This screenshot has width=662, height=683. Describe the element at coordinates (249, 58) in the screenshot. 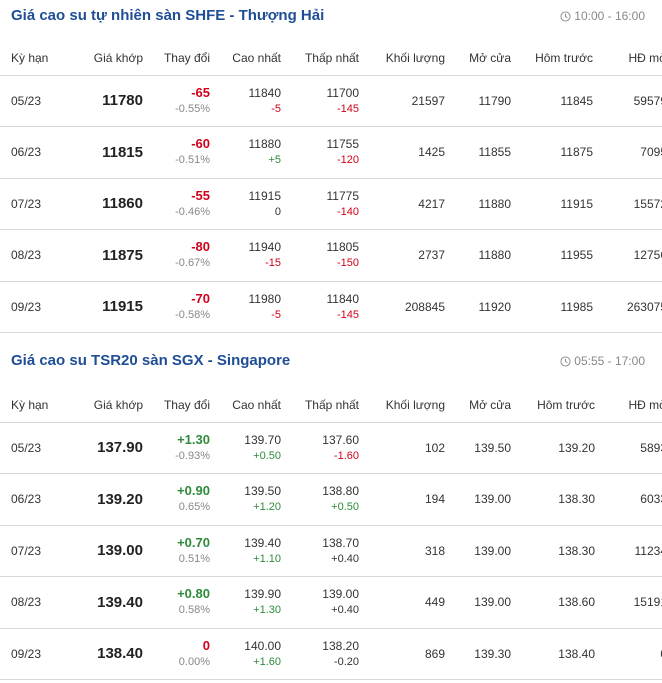

I see `column-header: Cao nhất` at that location.